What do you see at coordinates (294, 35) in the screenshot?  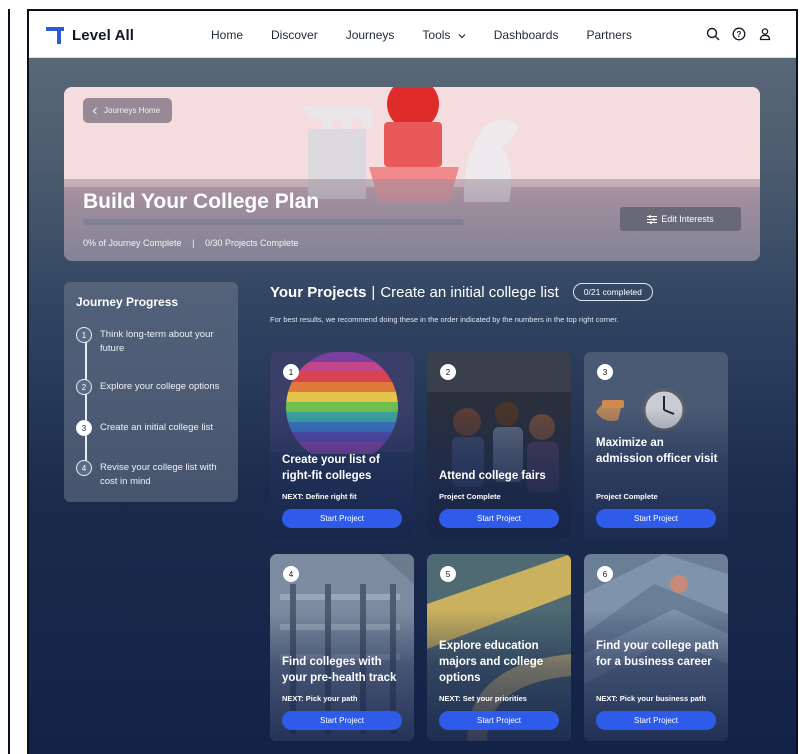 I see `nav-discover: Discover` at bounding box center [294, 35].